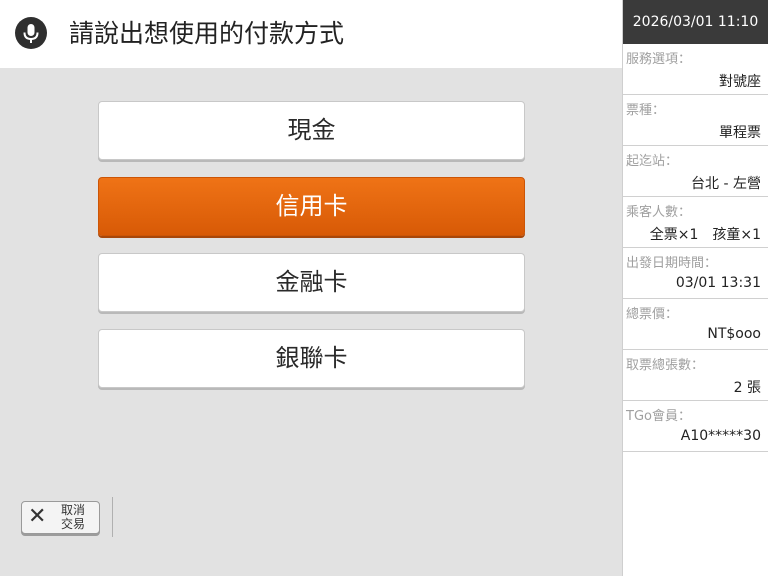  What do you see at coordinates (695, 324) in the screenshot?
I see `info-total-fare: 總票價： NT$ooo` at bounding box center [695, 324].